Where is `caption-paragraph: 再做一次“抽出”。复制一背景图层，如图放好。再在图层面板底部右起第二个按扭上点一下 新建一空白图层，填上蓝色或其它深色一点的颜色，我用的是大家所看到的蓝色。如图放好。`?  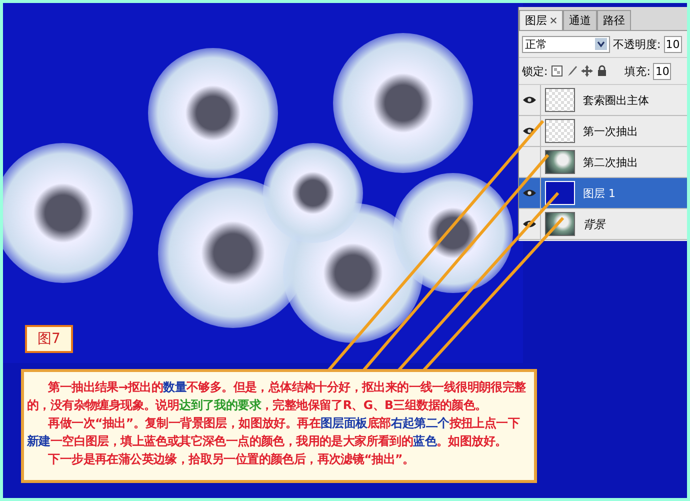
caption-paragraph: 再做一次“抽出”。复制一背景图层，如图放好。再在图层面板底部右起第二个按扭上点一下 新建一空白图层，填上蓝色或其它深色一点的颜色，我用的是大家所看到的蓝色。如图放好。 is located at coordinates (274, 432).